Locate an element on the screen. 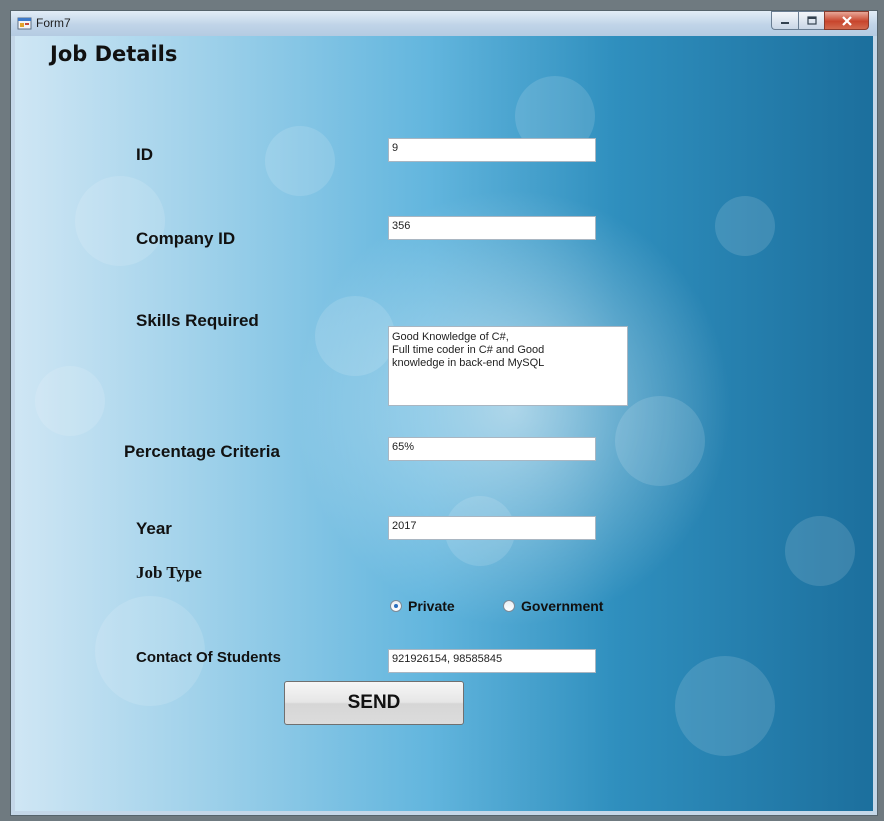 Image resolution: width=884 pixels, height=821 pixels. window-title: Form7 is located at coordinates (53, 23).